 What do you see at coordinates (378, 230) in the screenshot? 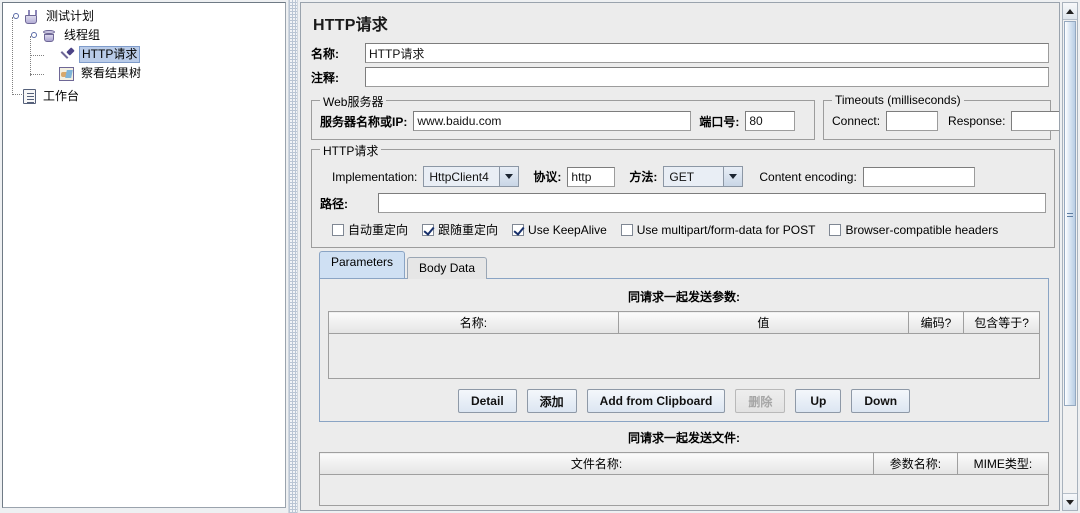
I see `checkbox-label: 自动重定向` at bounding box center [378, 230].